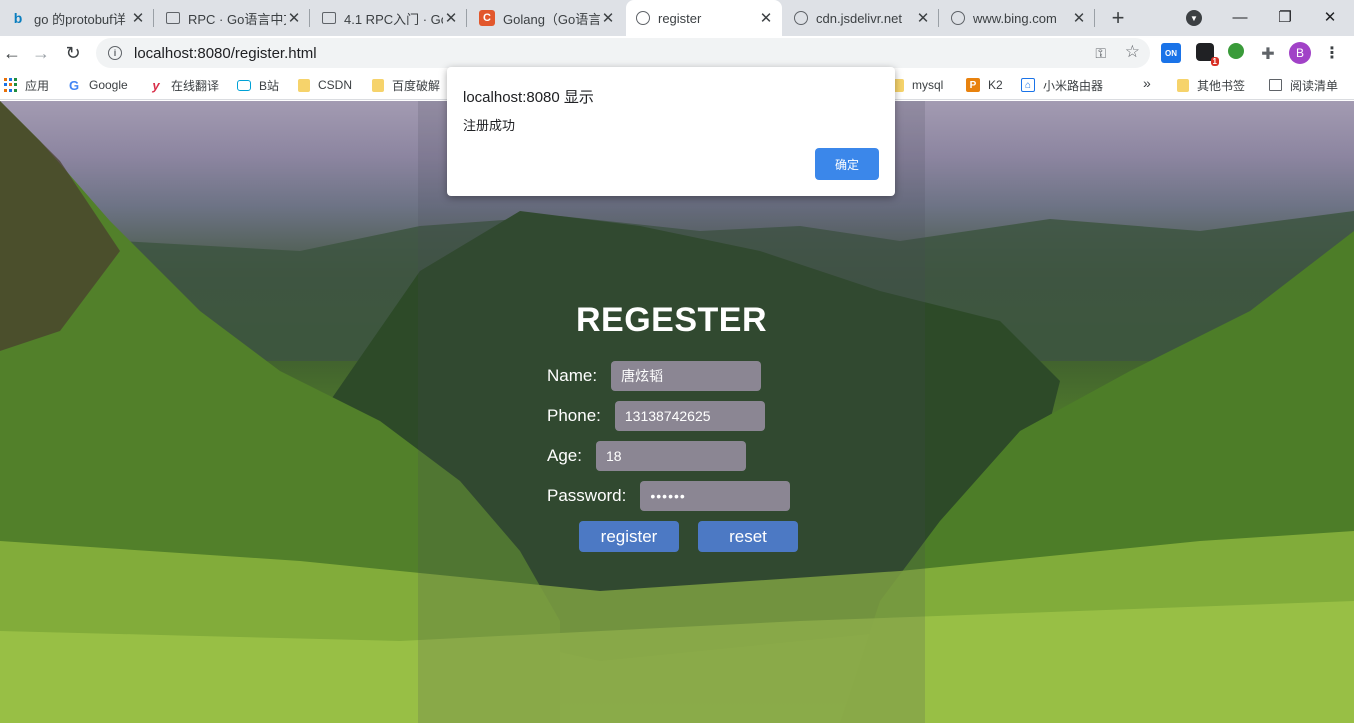 The image size is (1354, 723). What do you see at coordinates (748, 536) in the screenshot?
I see `reset-button: reset` at bounding box center [748, 536].